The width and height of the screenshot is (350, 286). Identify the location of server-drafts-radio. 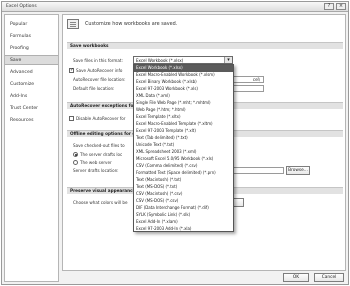
(75, 154).